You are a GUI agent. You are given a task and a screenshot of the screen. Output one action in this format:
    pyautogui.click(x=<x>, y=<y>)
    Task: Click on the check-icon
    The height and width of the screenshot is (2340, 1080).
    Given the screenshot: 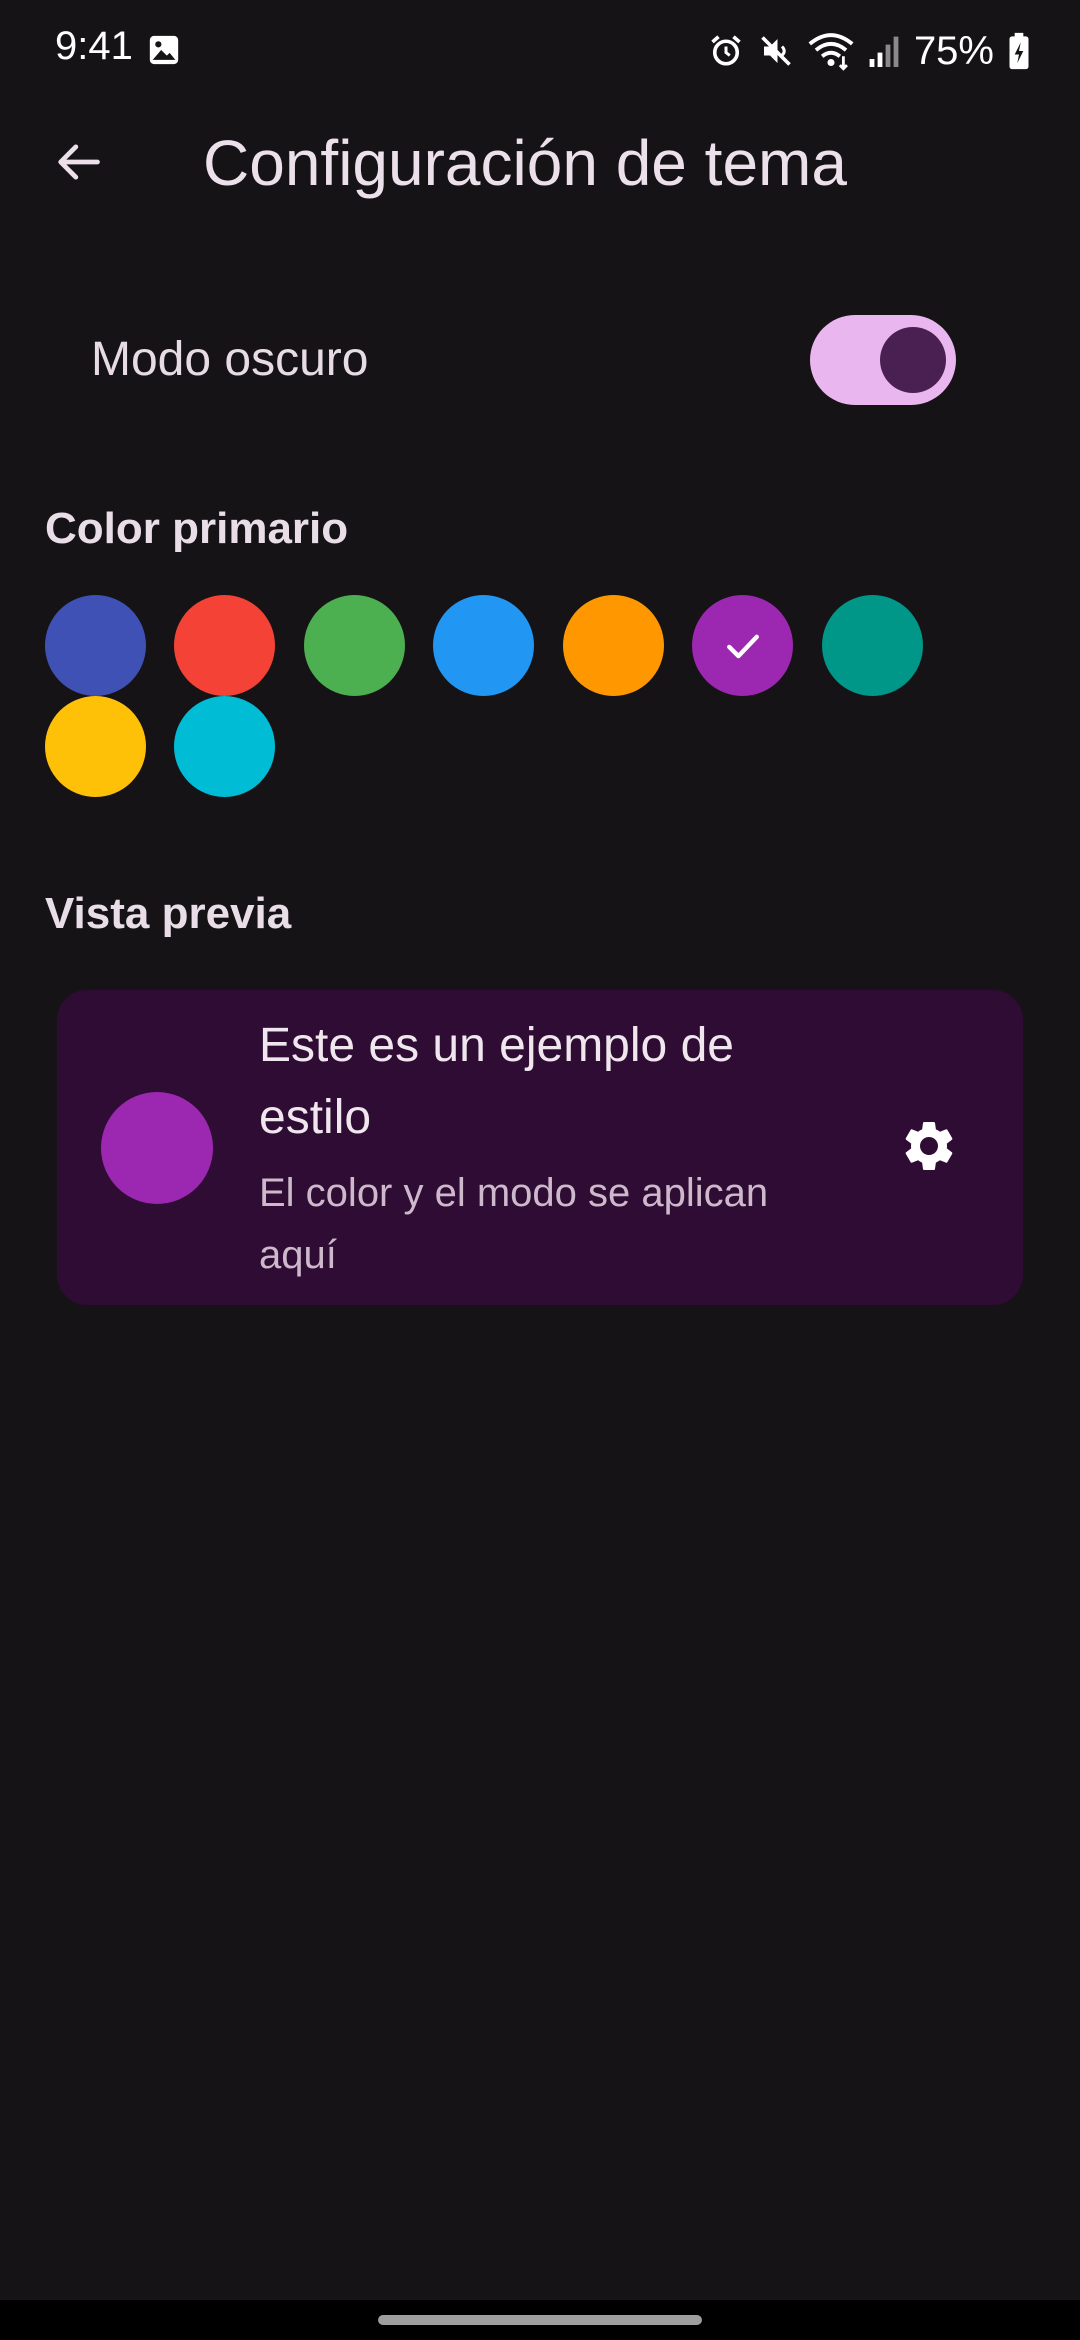 What is the action you would take?
    pyautogui.click(x=742, y=646)
    